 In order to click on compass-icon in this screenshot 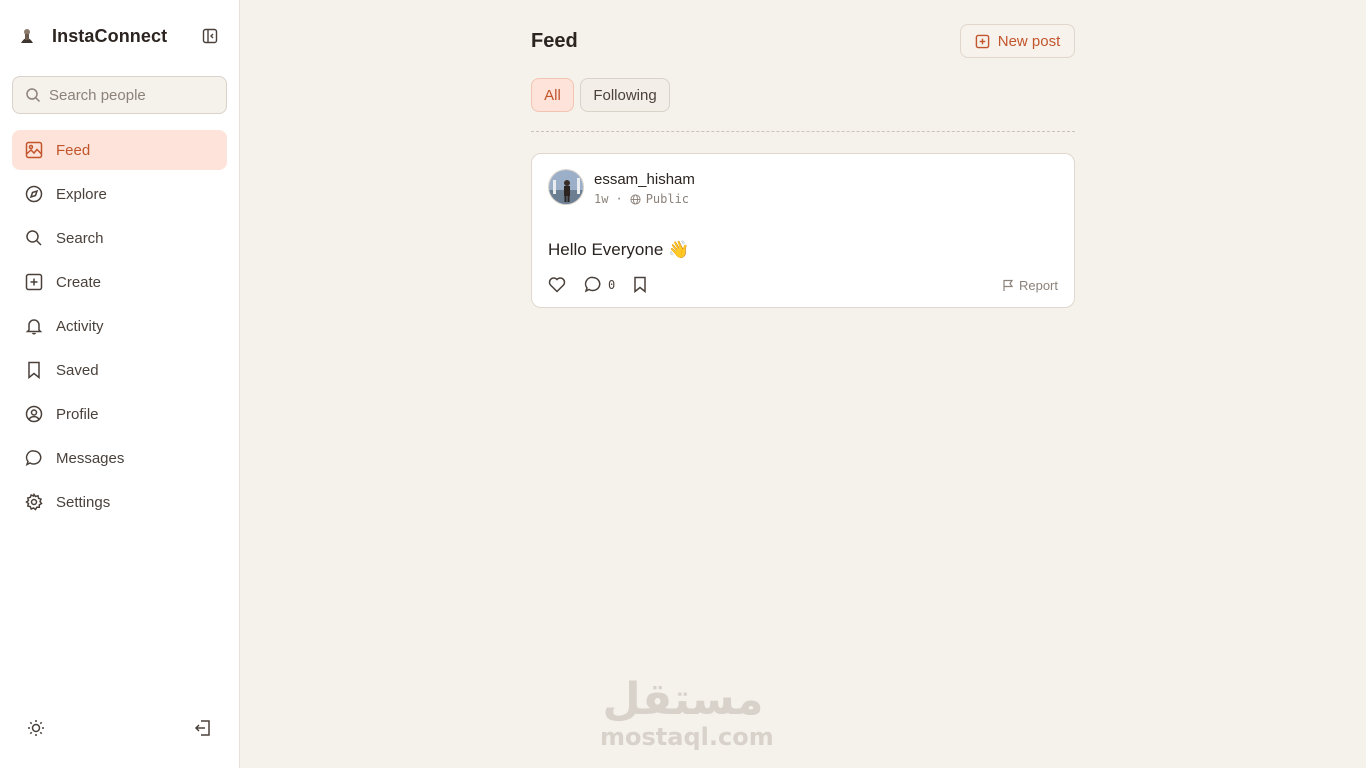, I will do `click(34, 194)`.